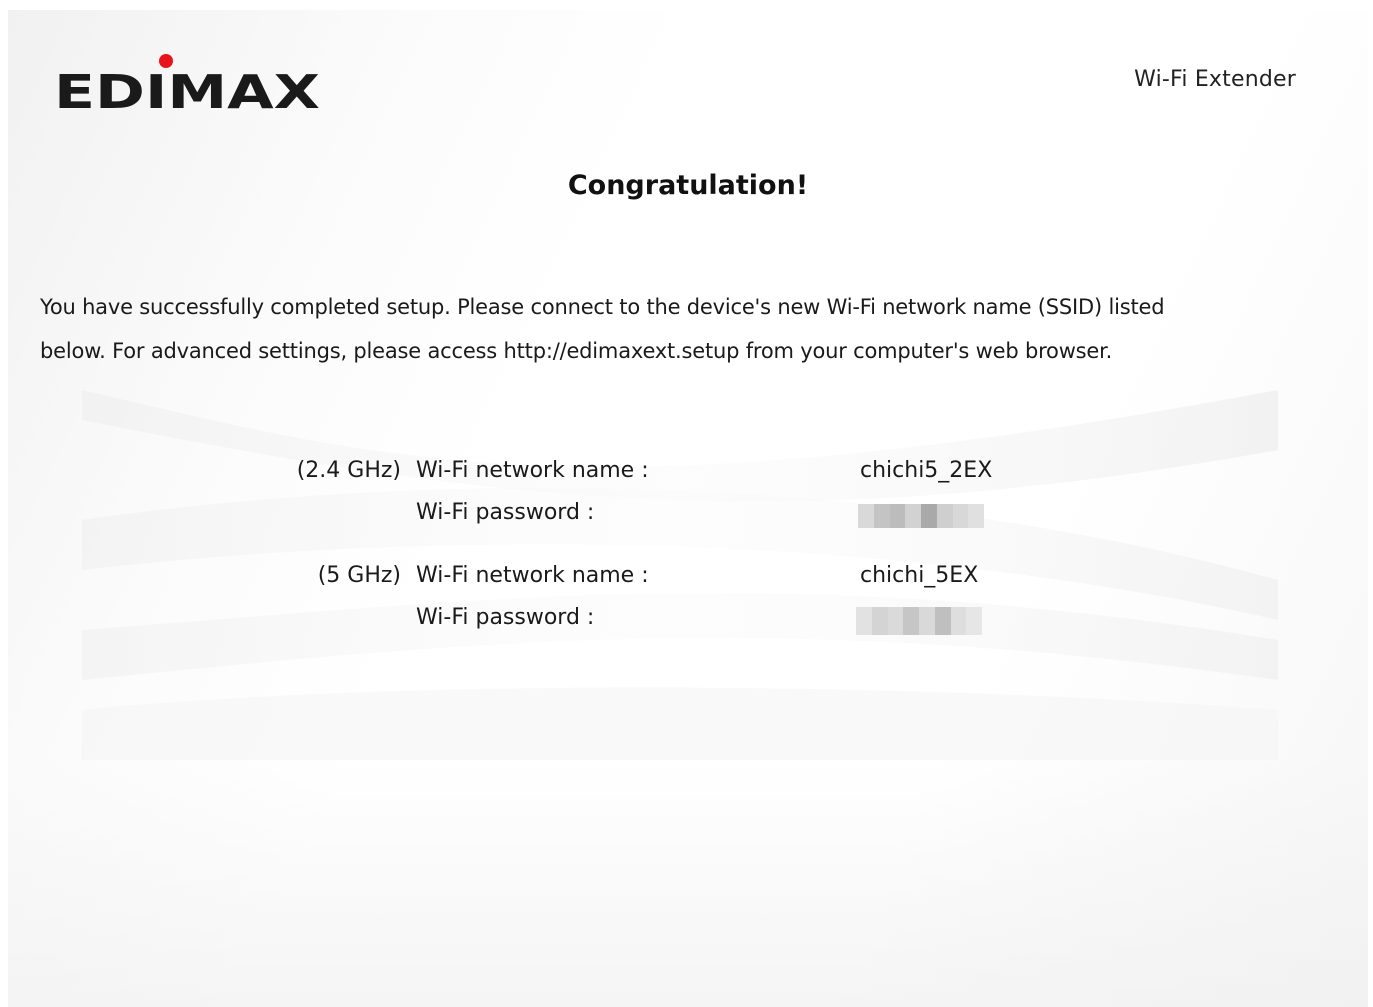 This screenshot has width=1373, height=1007. What do you see at coordinates (926, 470) in the screenshot?
I see `ssid-value-2-4ghz: chichi5_2EX` at bounding box center [926, 470].